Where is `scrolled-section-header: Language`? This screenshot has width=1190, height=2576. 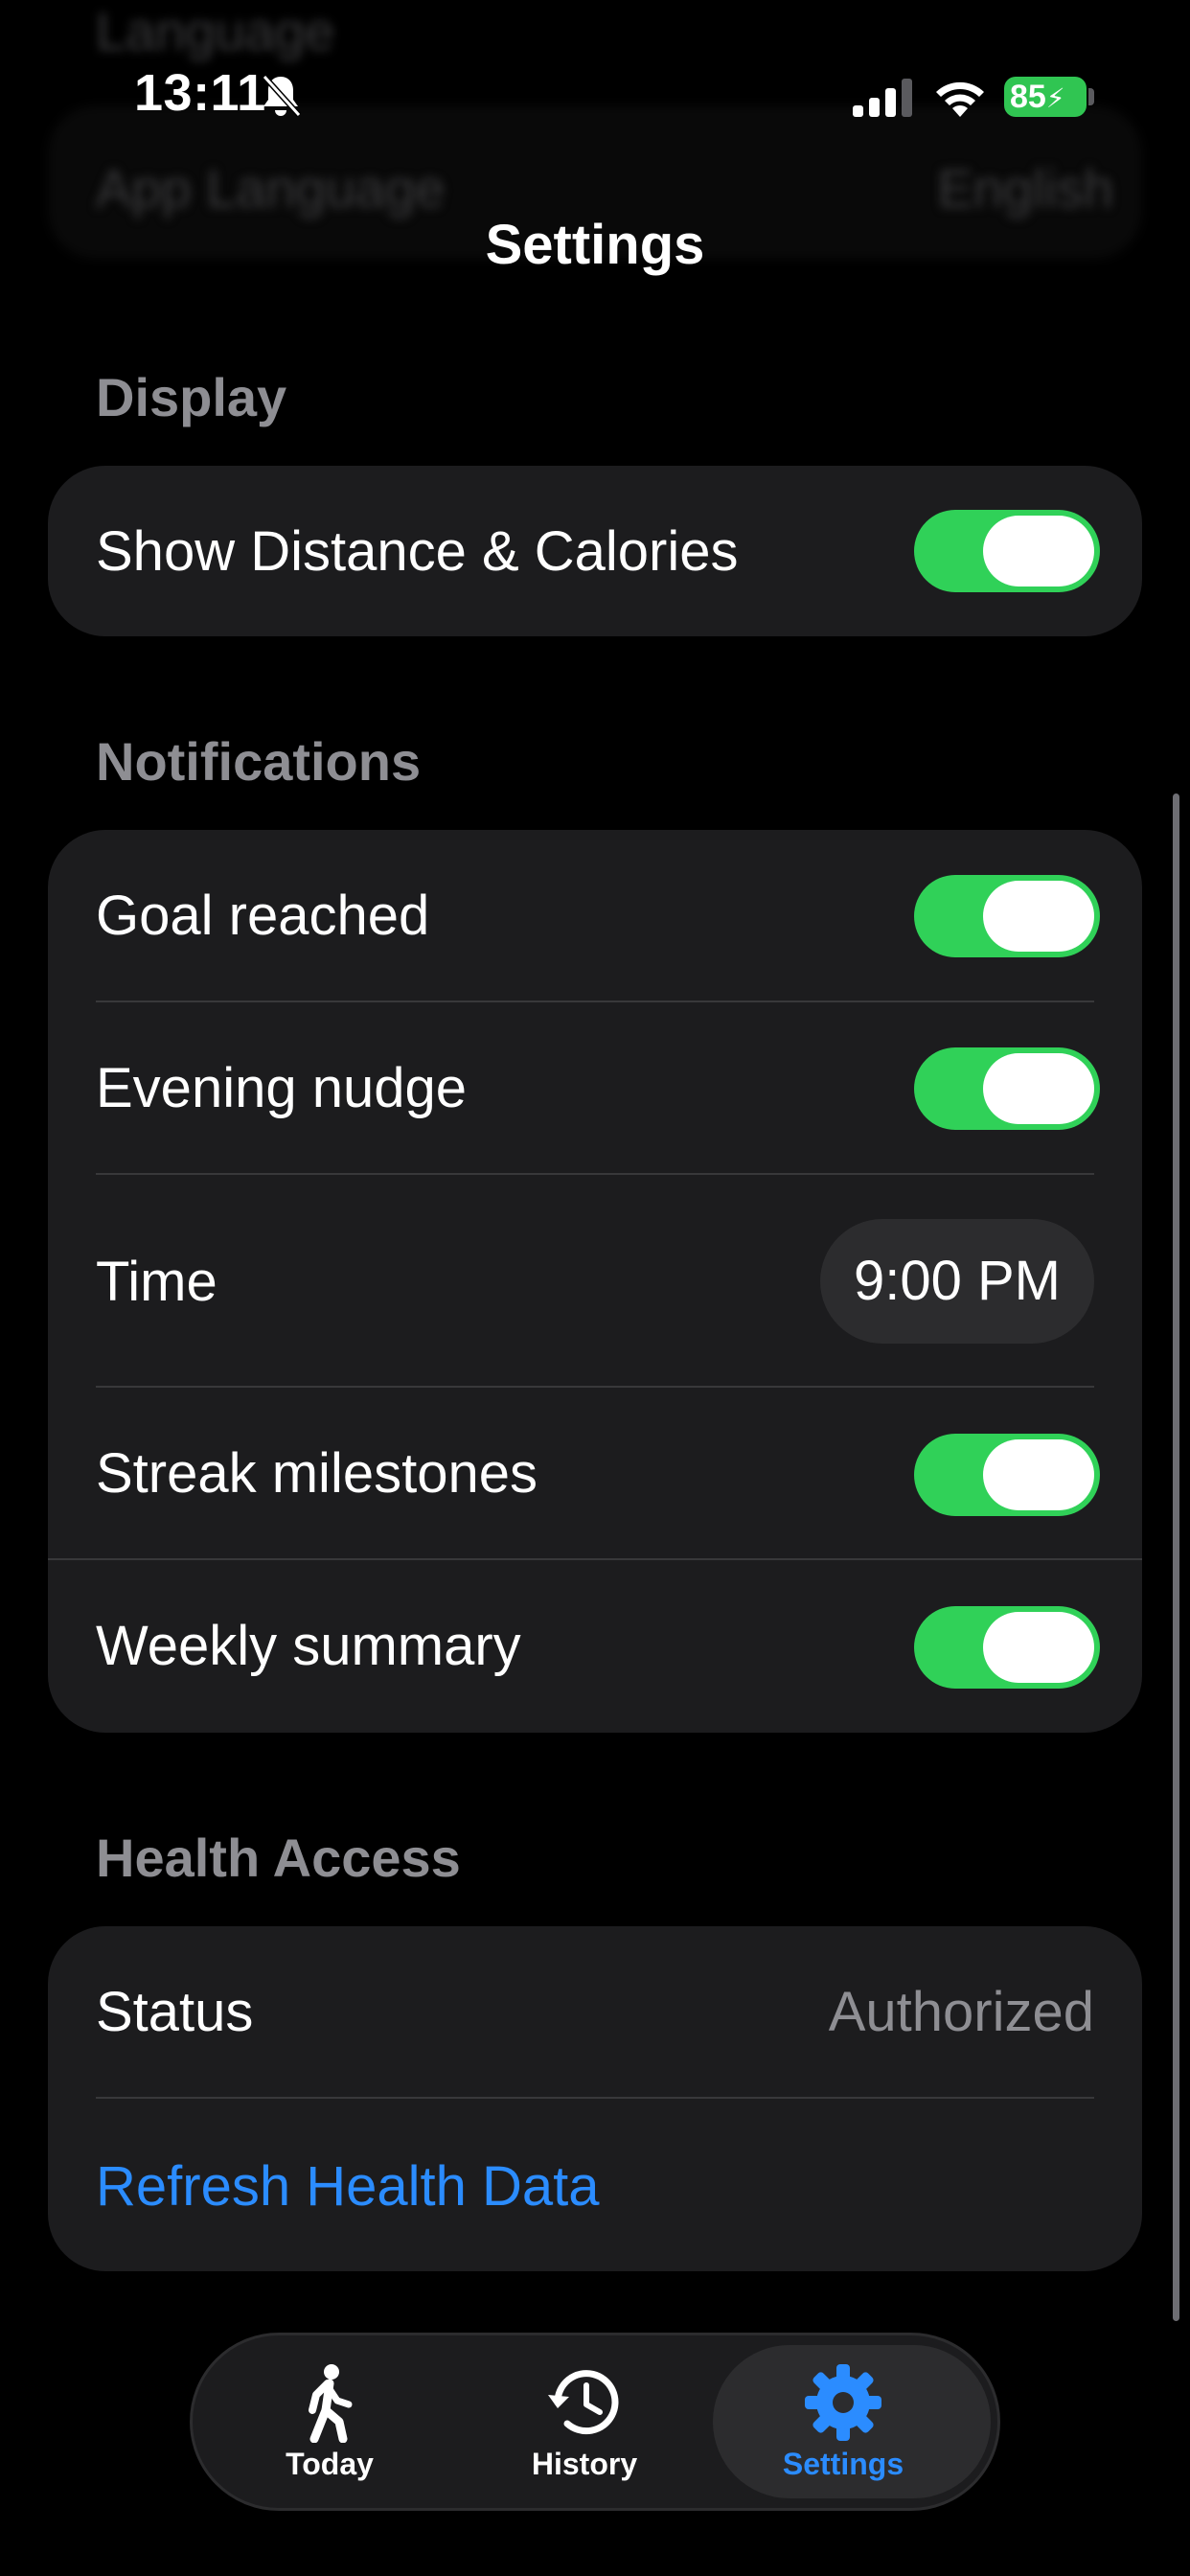
scrolled-section-header: Language is located at coordinates (216, 31).